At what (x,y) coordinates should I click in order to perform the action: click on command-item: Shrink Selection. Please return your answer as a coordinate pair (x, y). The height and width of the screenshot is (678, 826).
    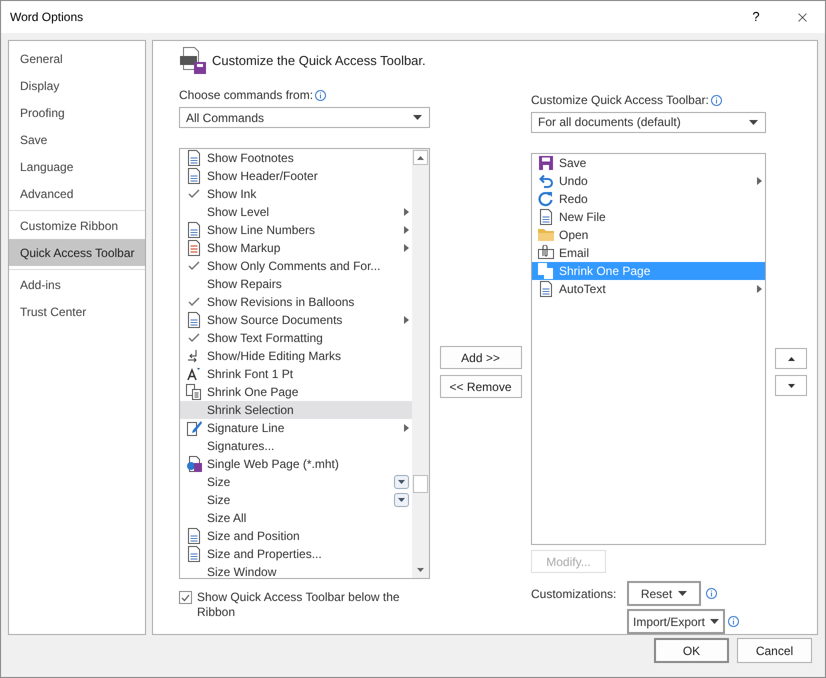
    Looking at the image, I should click on (296, 410).